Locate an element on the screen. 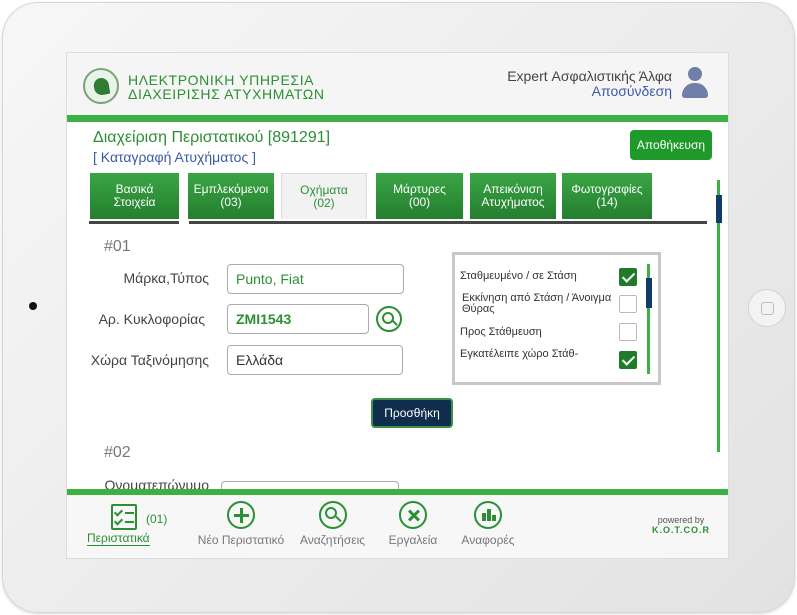  tab-sublabel: (14) is located at coordinates (607, 202).